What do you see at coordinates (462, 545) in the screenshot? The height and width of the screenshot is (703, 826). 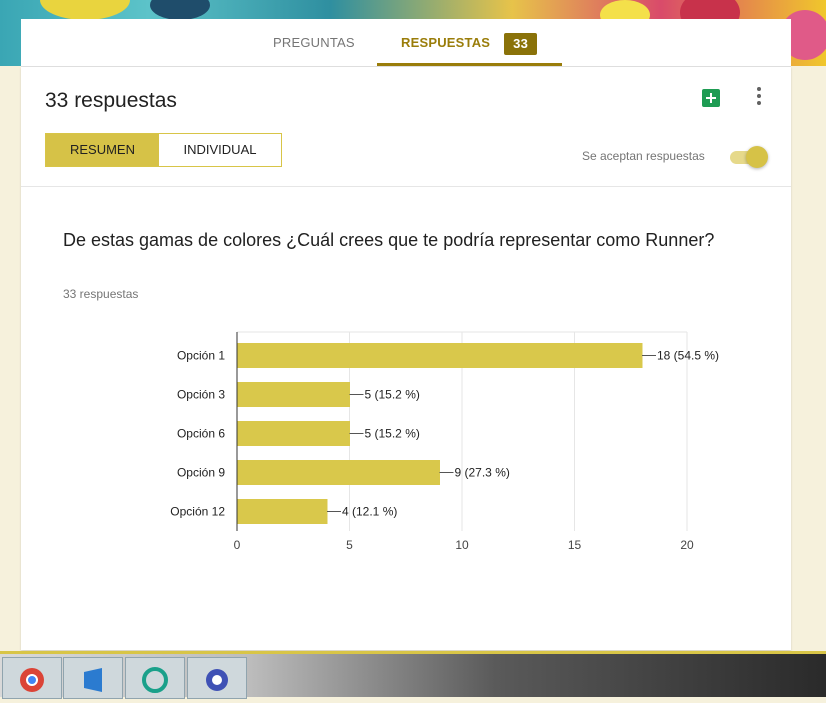 I see `x-tick-label: 10` at bounding box center [462, 545].